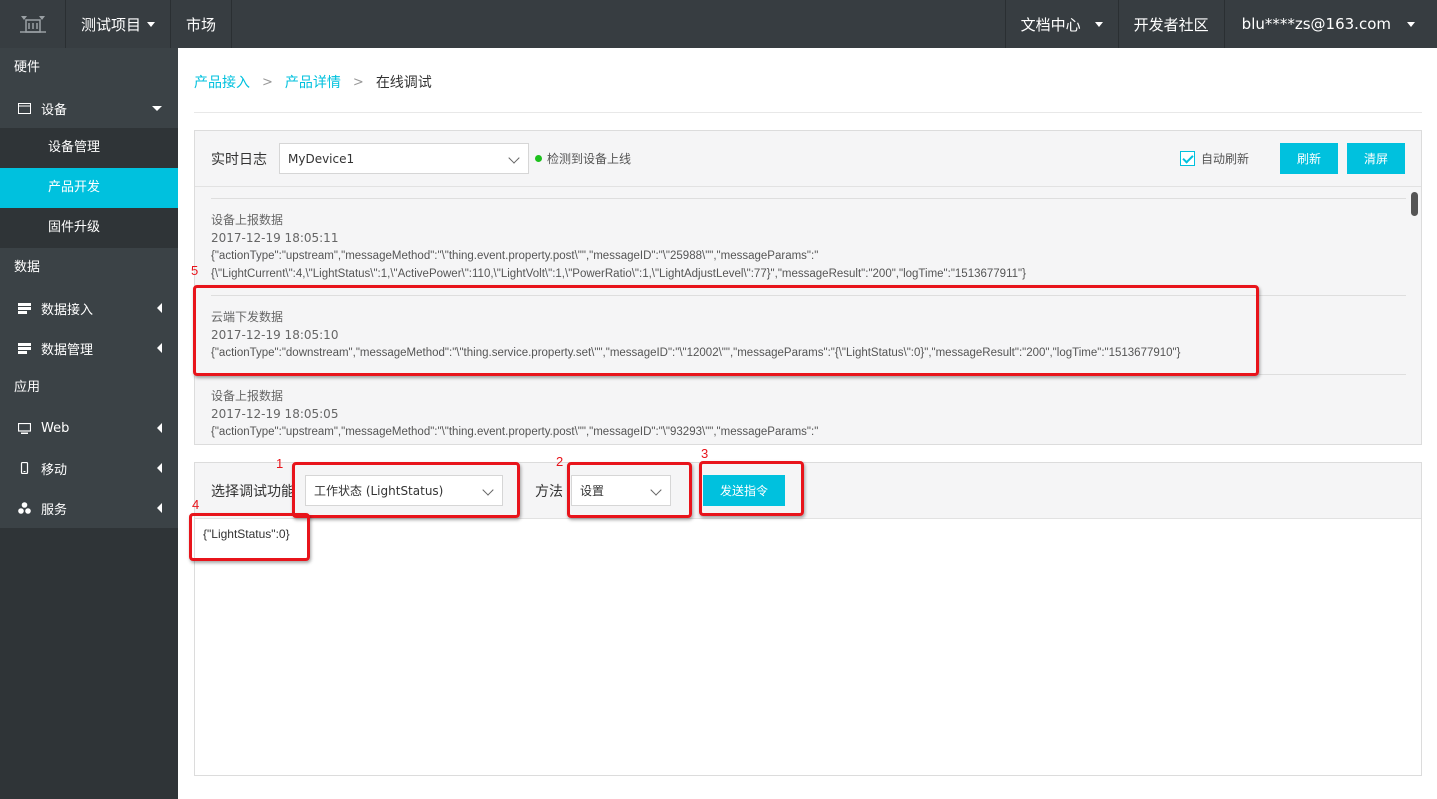 The width and height of the screenshot is (1437, 799). Describe the element at coordinates (24, 468) in the screenshot. I see `mobile-icon` at that location.